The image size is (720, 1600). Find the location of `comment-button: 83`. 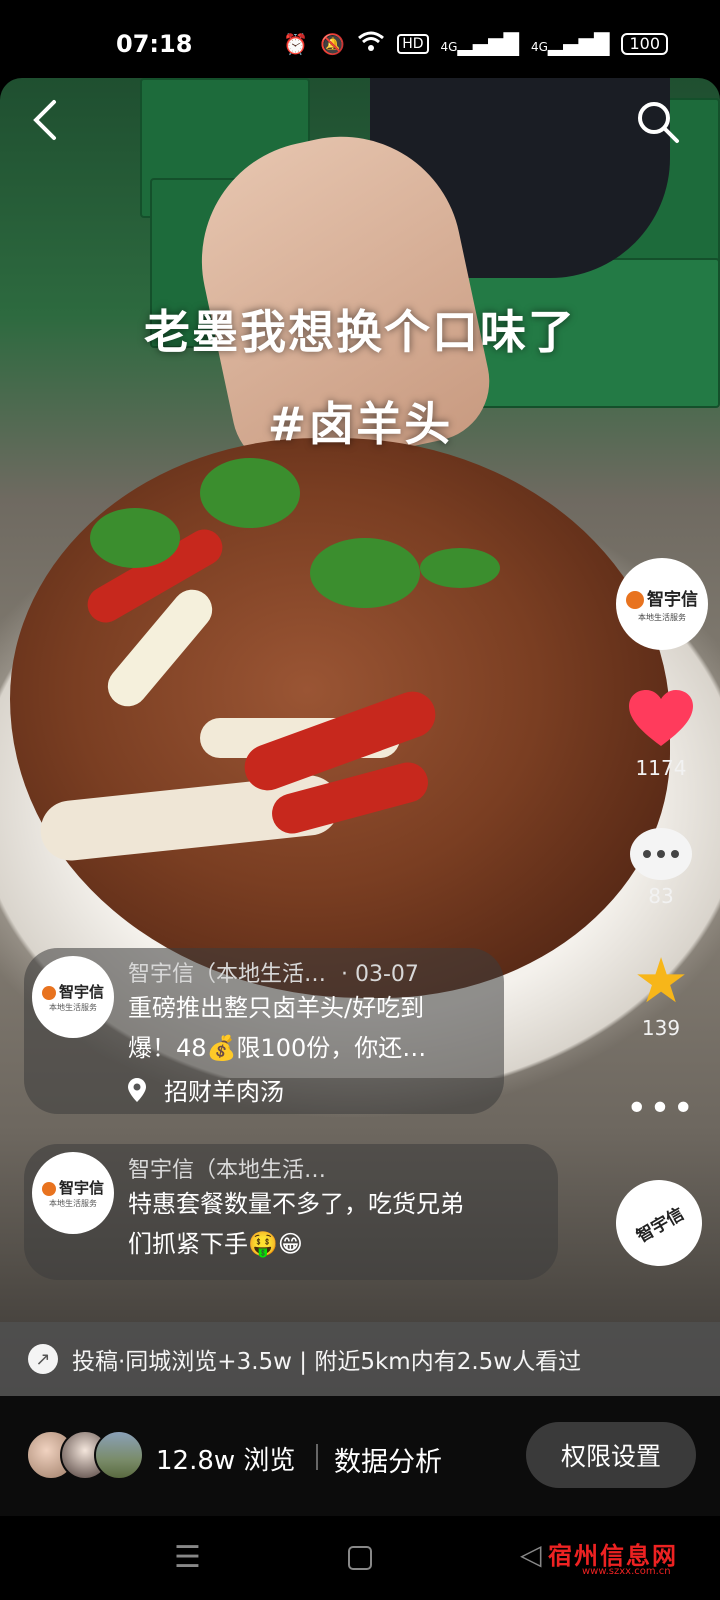

comment-button: 83 is located at coordinates (661, 868).